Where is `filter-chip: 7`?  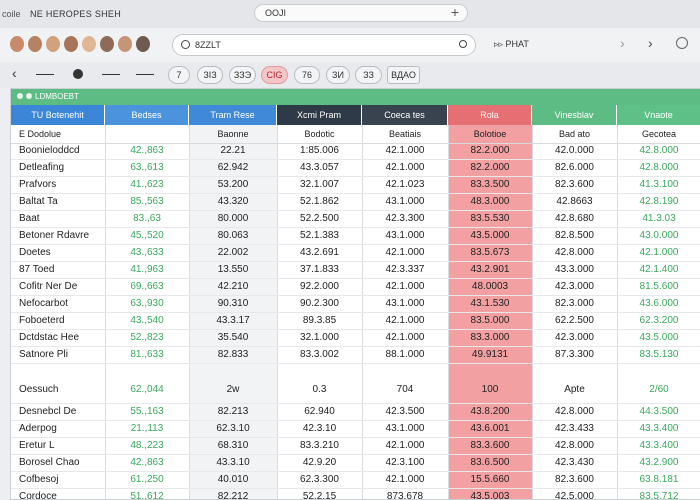
filter-chip: 7 is located at coordinates (179, 75).